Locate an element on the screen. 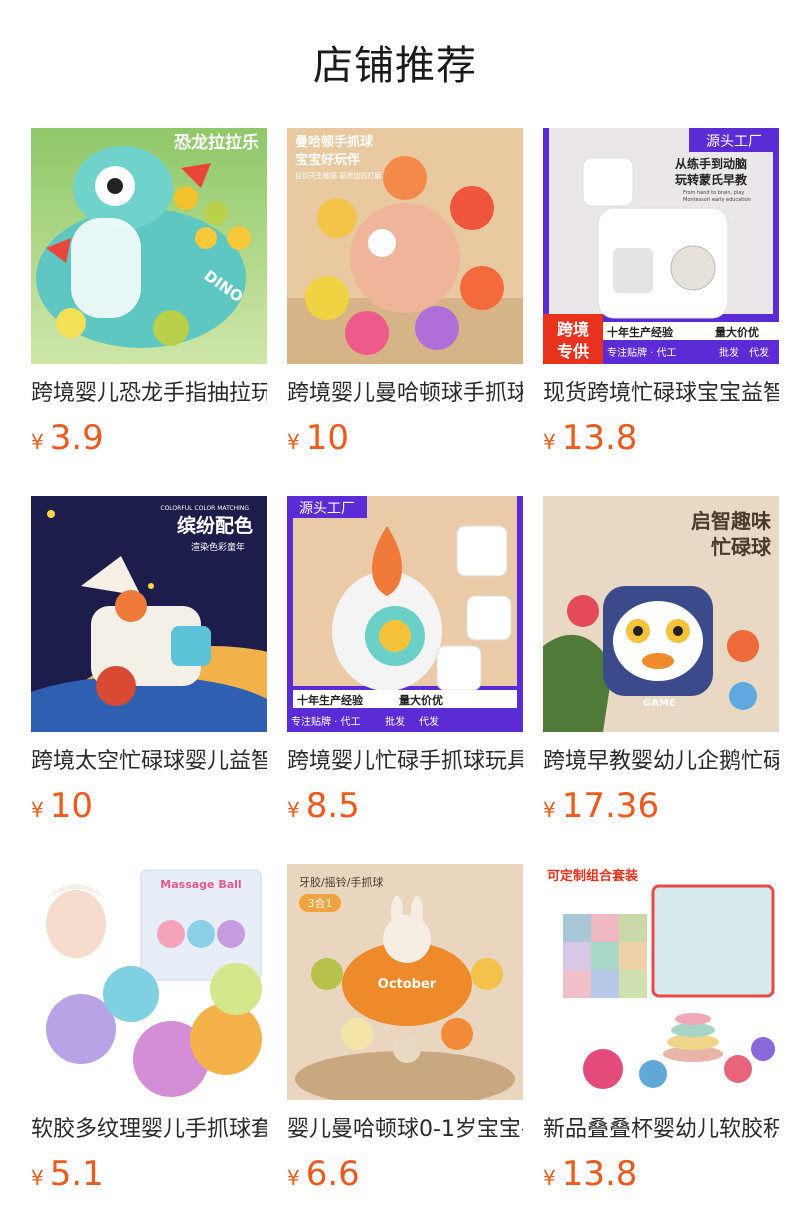  product-name: 跨境婴儿恐龙手指抽拉玩具 is located at coordinates (149, 394).